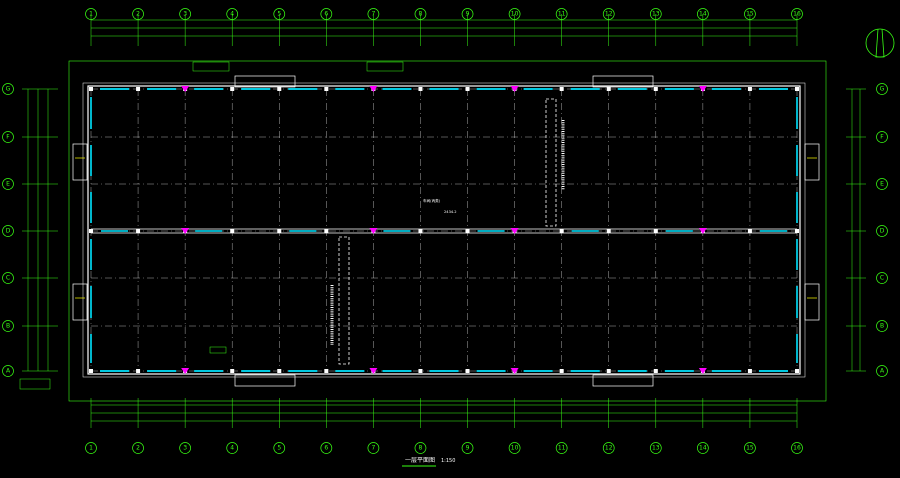  What do you see at coordinates (8, 137) in the screenshot?
I see `axis-label-row-F: F` at bounding box center [8, 137].